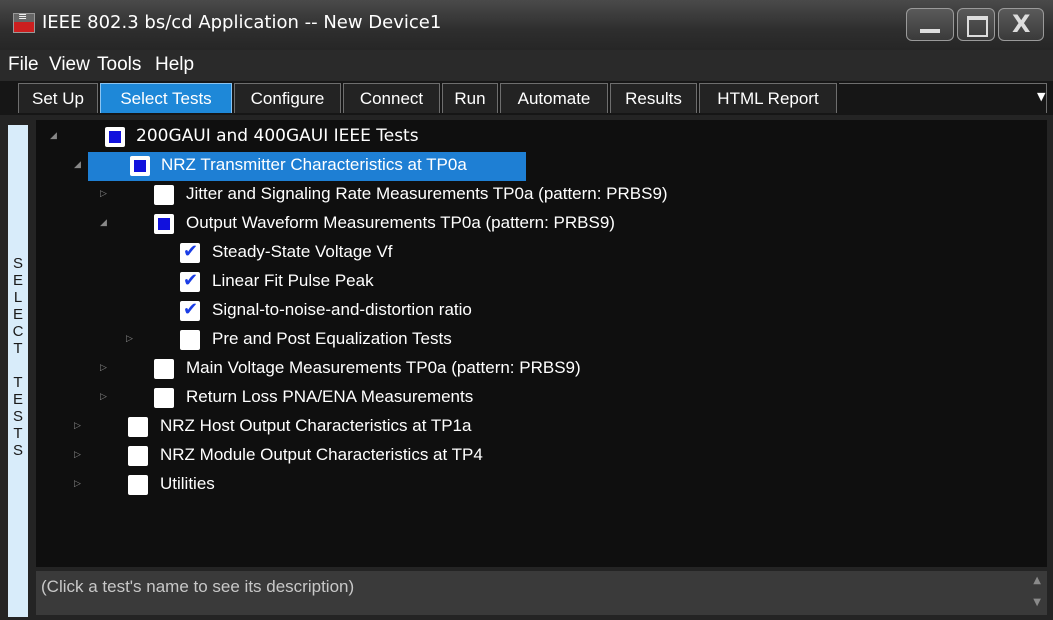 This screenshot has width=1053, height=620. I want to click on tree-row-label: Signal-to-noise-and-distortion ratio, so click(342, 309).